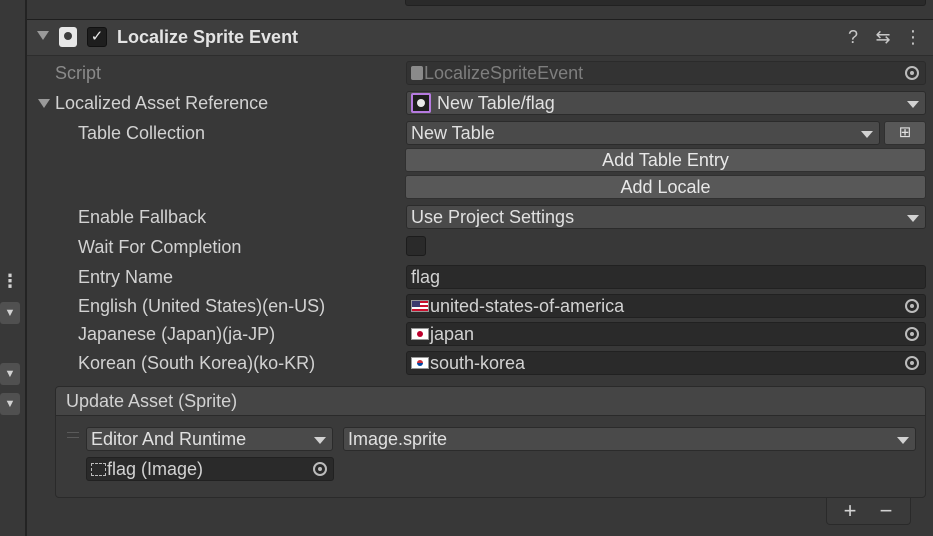 Image resolution: width=933 pixels, height=536 pixels. Describe the element at coordinates (666, 73) in the screenshot. I see `script-field: LocalizeSpriteEvent` at that location.